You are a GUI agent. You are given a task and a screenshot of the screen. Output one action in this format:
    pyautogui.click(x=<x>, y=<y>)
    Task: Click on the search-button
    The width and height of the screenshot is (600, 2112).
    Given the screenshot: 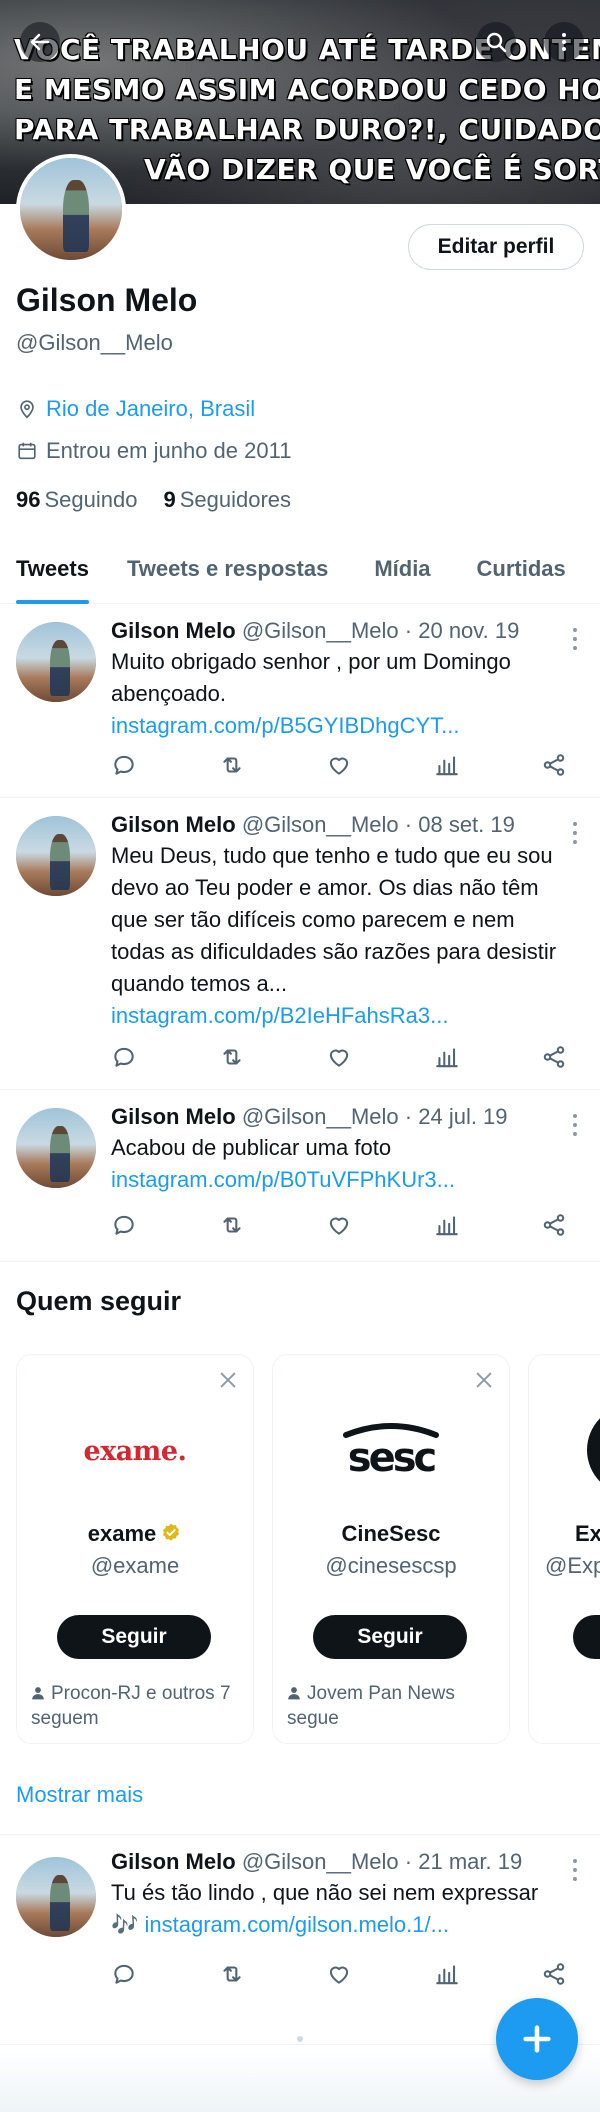 What is the action you would take?
    pyautogui.click(x=496, y=42)
    